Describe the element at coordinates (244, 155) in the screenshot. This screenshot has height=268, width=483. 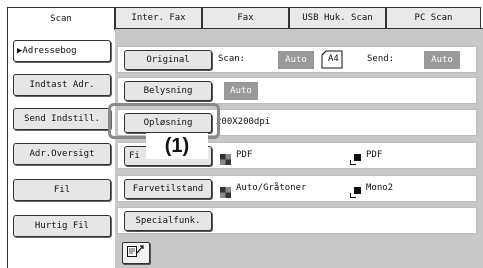
I see `color-file-format: PDF` at that location.